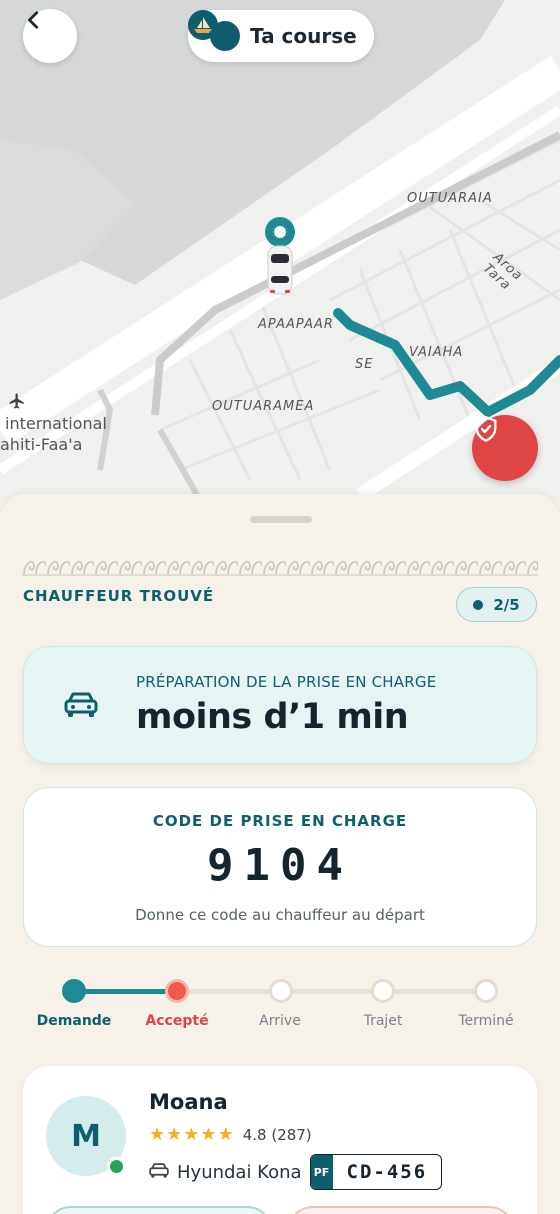 The height and width of the screenshot is (1214, 560). I want to click on online-status-dot, so click(116, 1166).